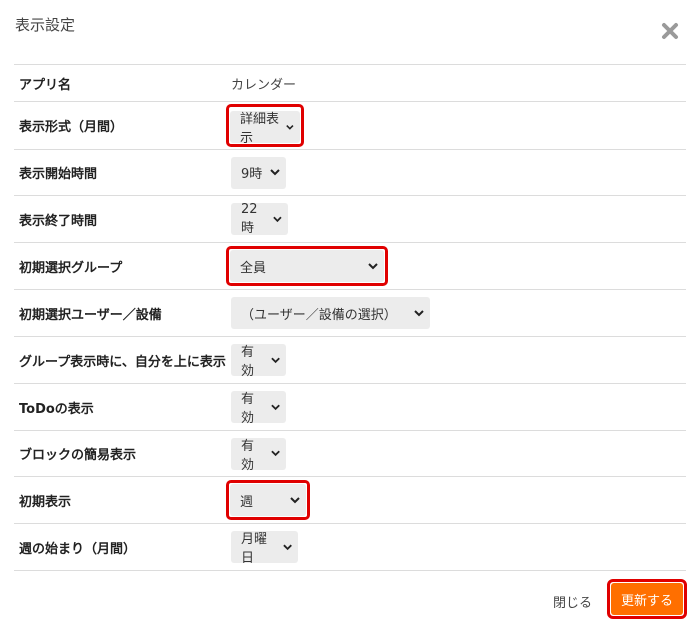 The width and height of the screenshot is (699, 633). What do you see at coordinates (58, 221) in the screenshot?
I see `row-label: 表示終了時間` at bounding box center [58, 221].